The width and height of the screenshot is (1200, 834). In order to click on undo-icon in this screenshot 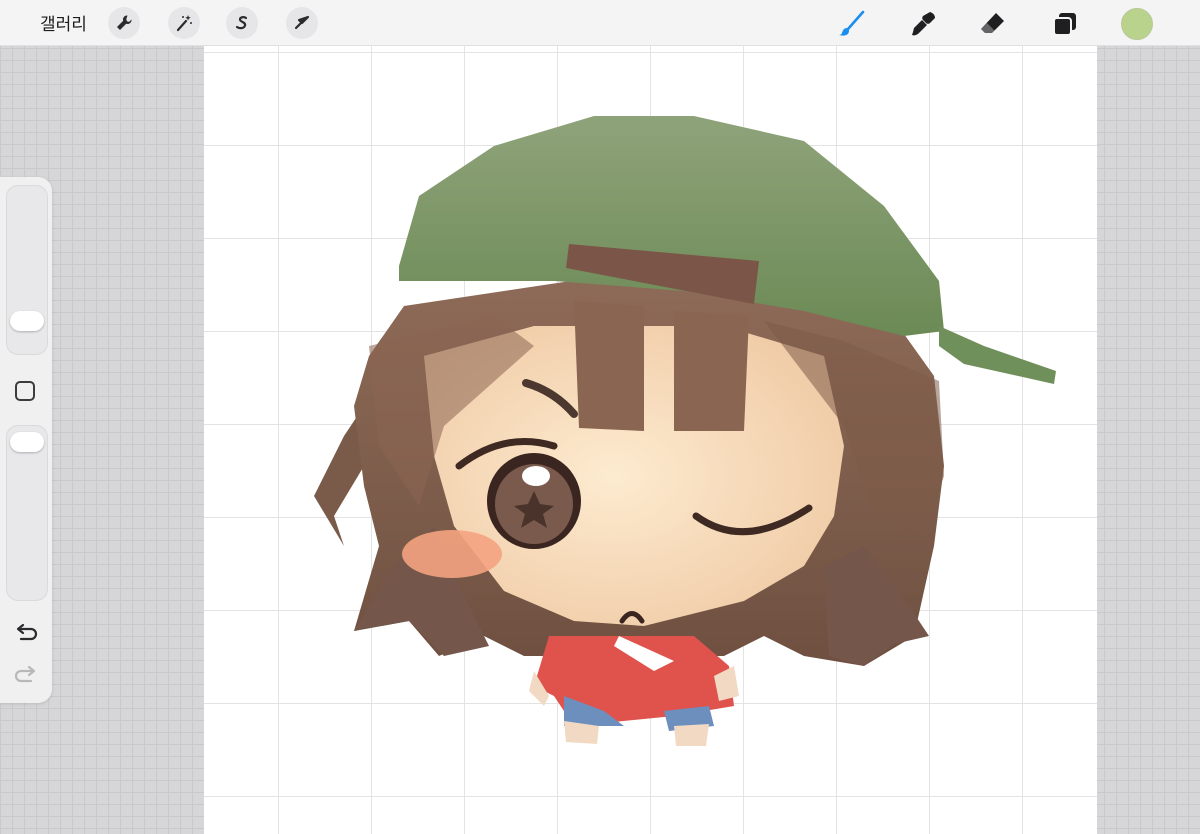, I will do `click(26, 634)`.